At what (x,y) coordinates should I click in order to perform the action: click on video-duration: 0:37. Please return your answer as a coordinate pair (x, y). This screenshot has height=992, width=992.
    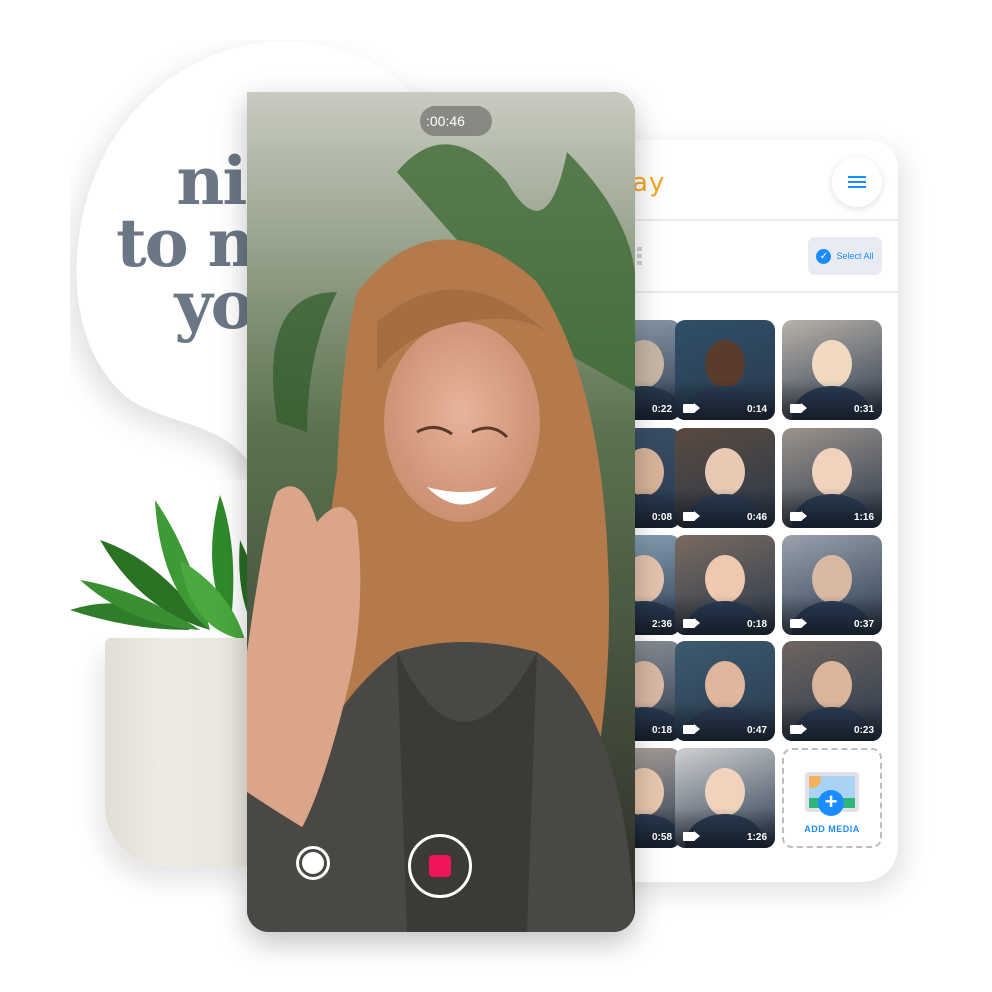
    Looking at the image, I should click on (863, 624).